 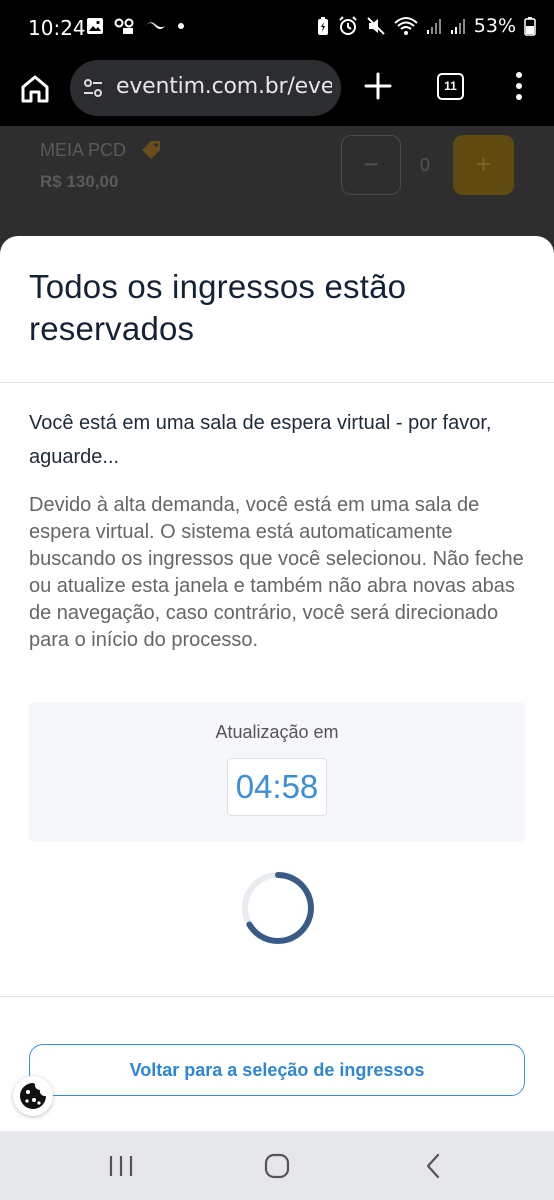 I want to click on plus-icon, so click(x=378, y=86).